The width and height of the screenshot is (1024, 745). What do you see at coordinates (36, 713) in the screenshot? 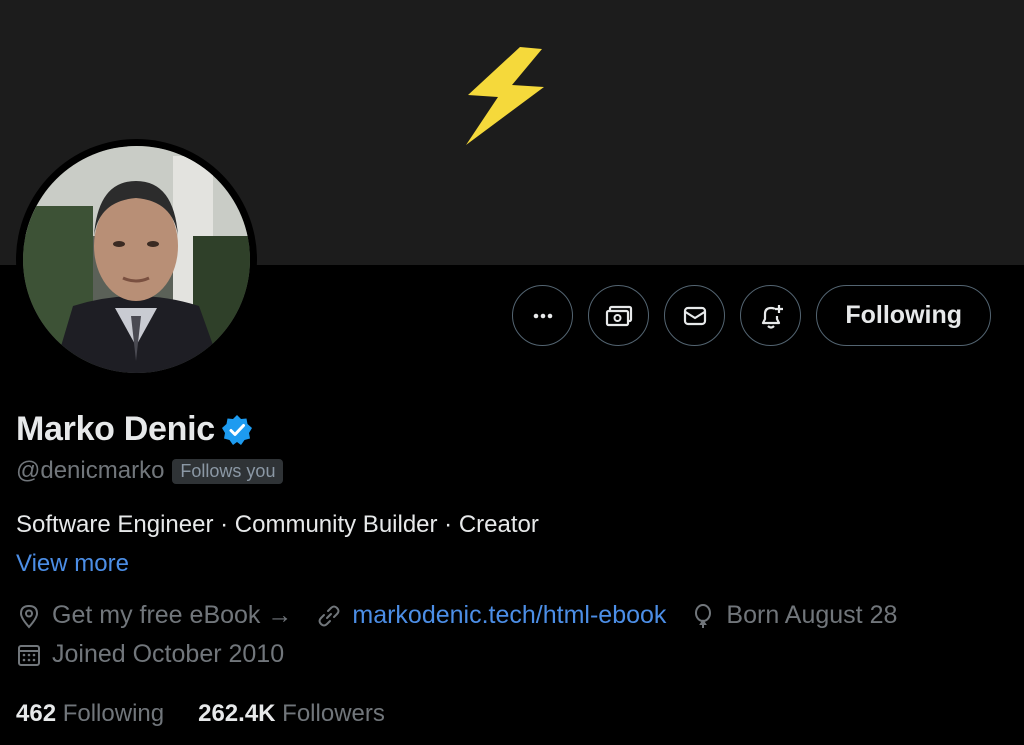
I see `following-count: 462` at bounding box center [36, 713].